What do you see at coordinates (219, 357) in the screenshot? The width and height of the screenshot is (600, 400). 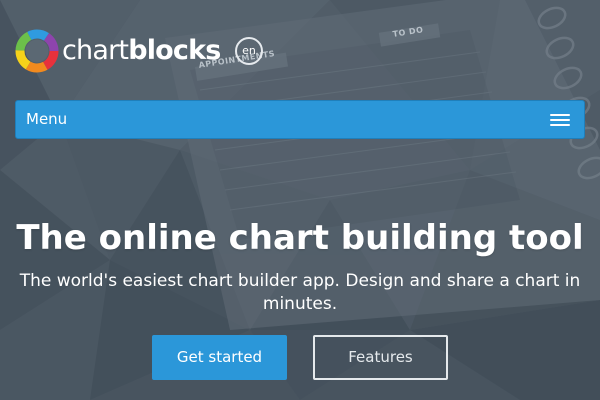 I see `get-started-button: Get started` at bounding box center [219, 357].